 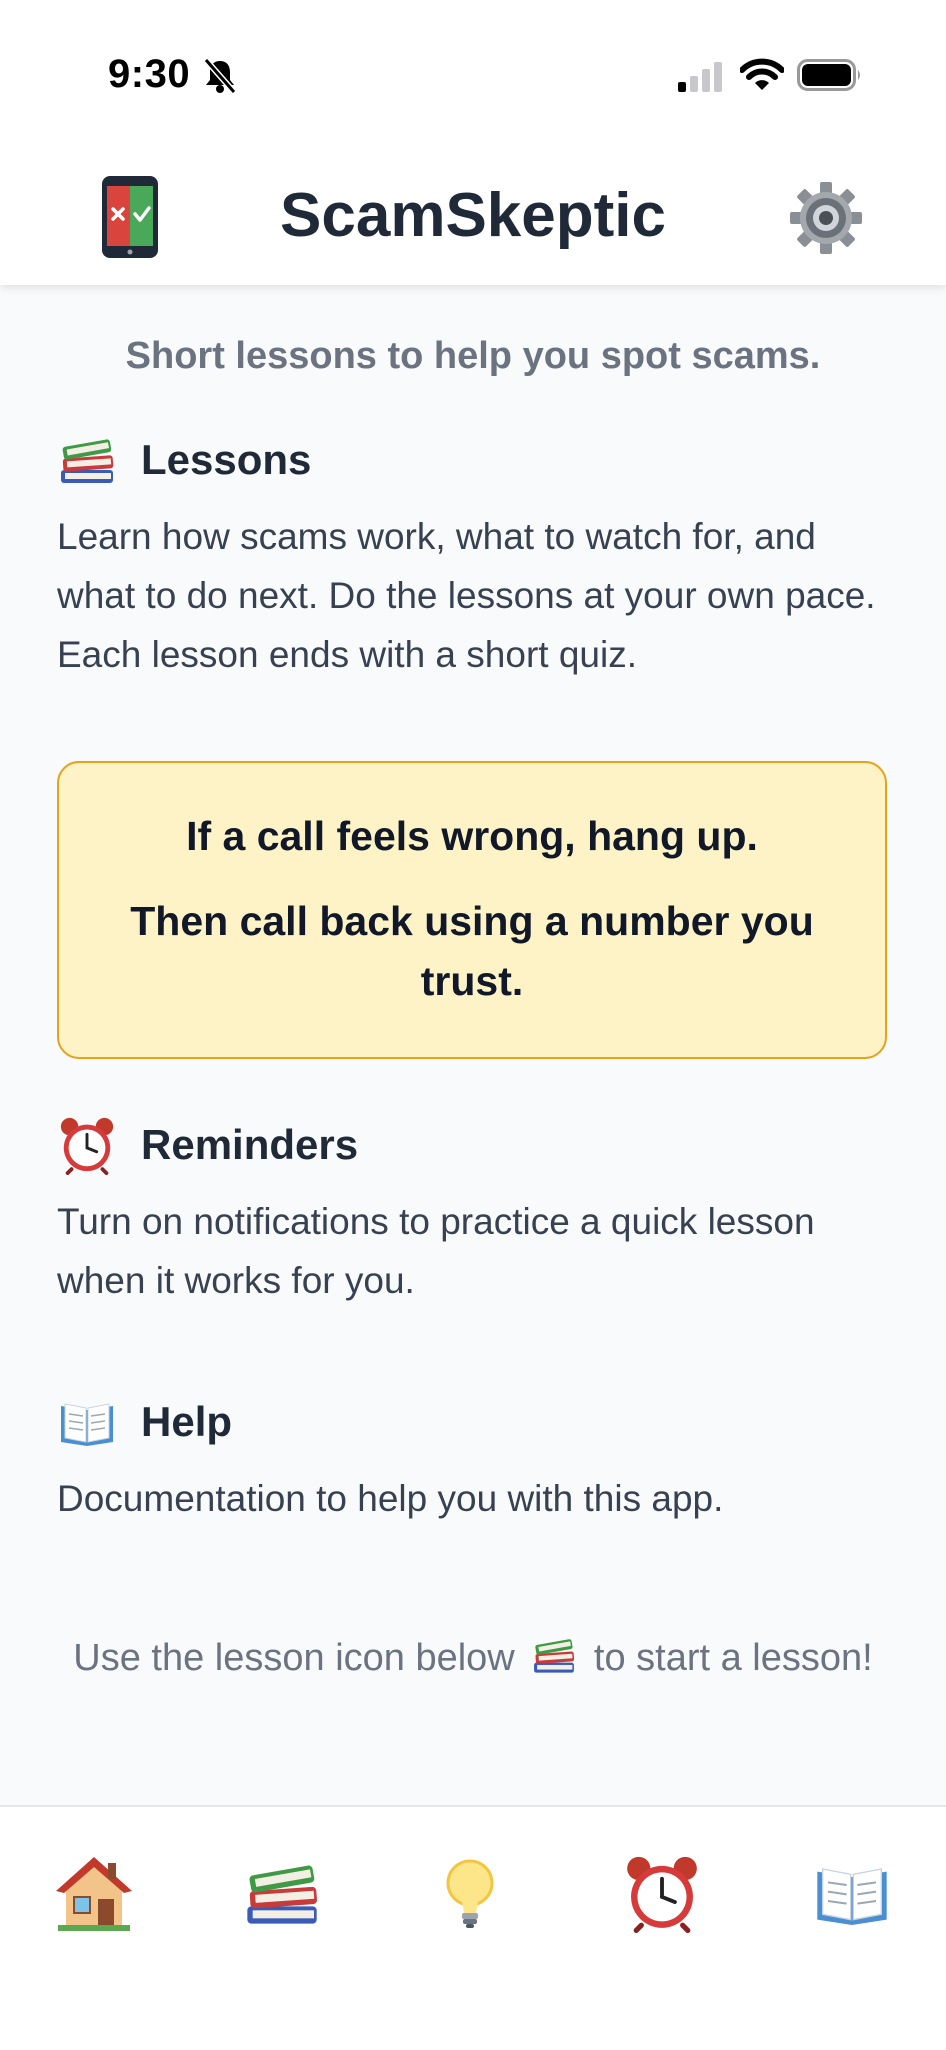 I want to click on light-bulb-icon, so click(x=470, y=1893).